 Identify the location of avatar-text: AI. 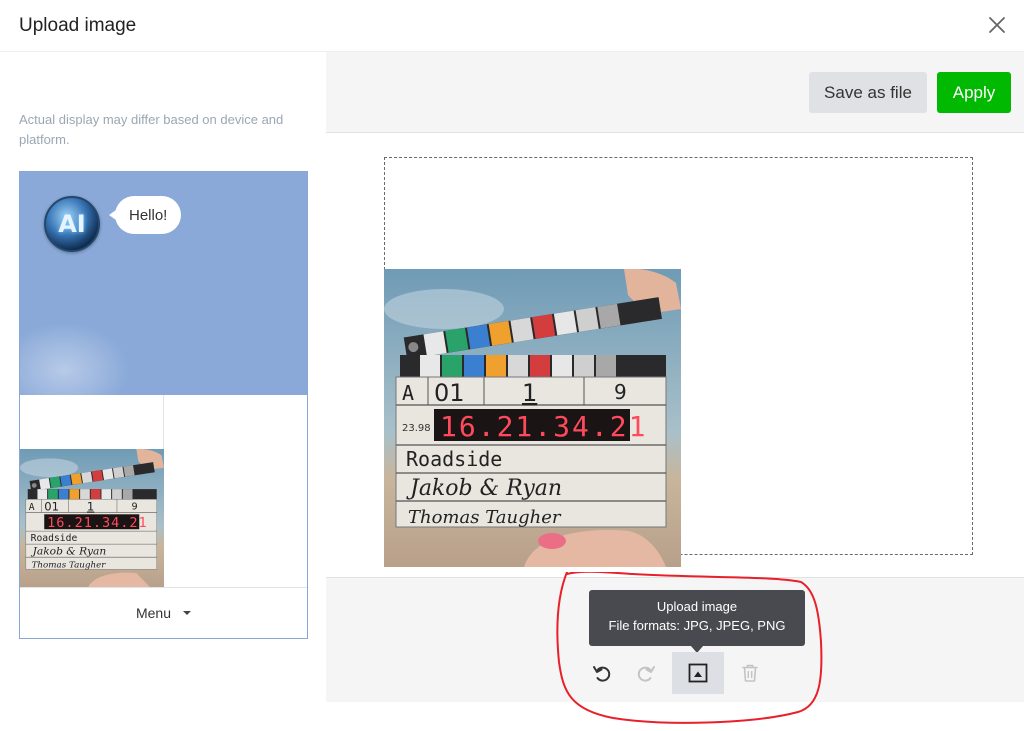
(72, 224).